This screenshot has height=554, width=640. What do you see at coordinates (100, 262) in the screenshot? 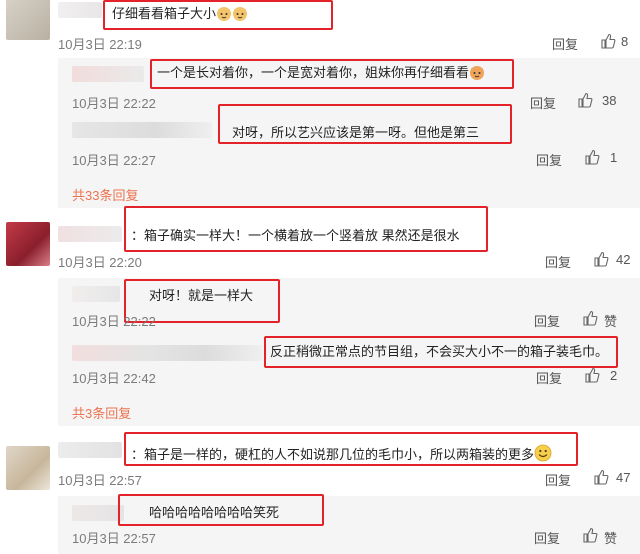
I see `timestamp: 10月3日 22:20` at bounding box center [100, 262].